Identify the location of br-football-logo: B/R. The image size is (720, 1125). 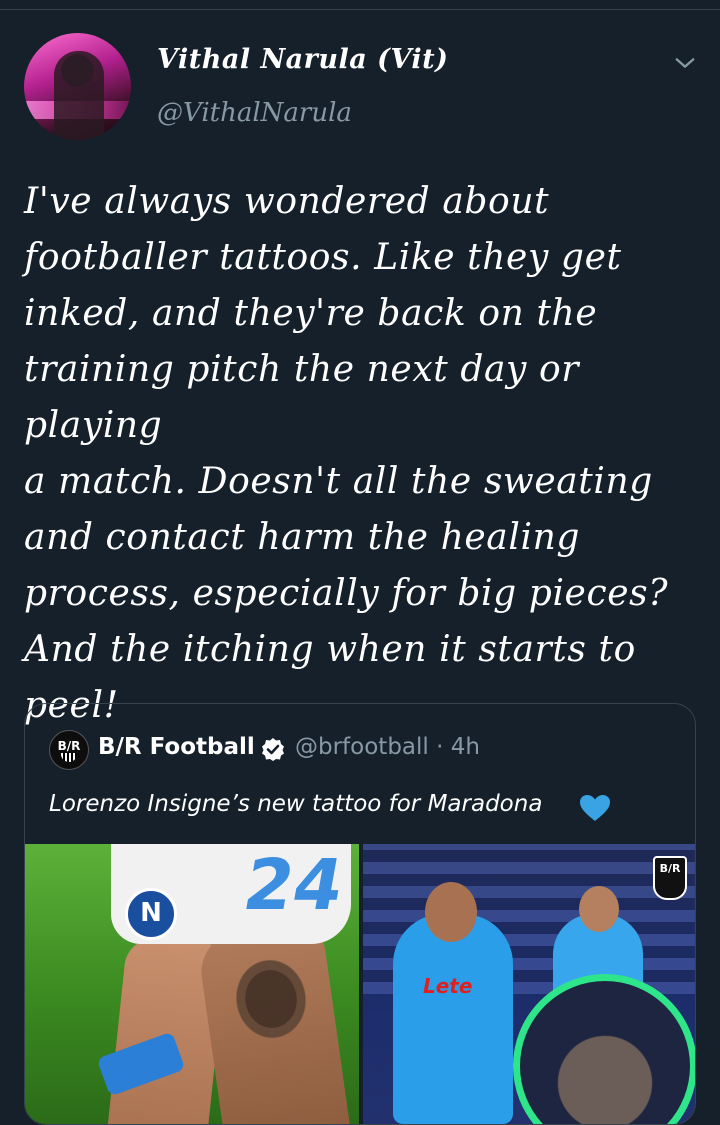
(670, 878).